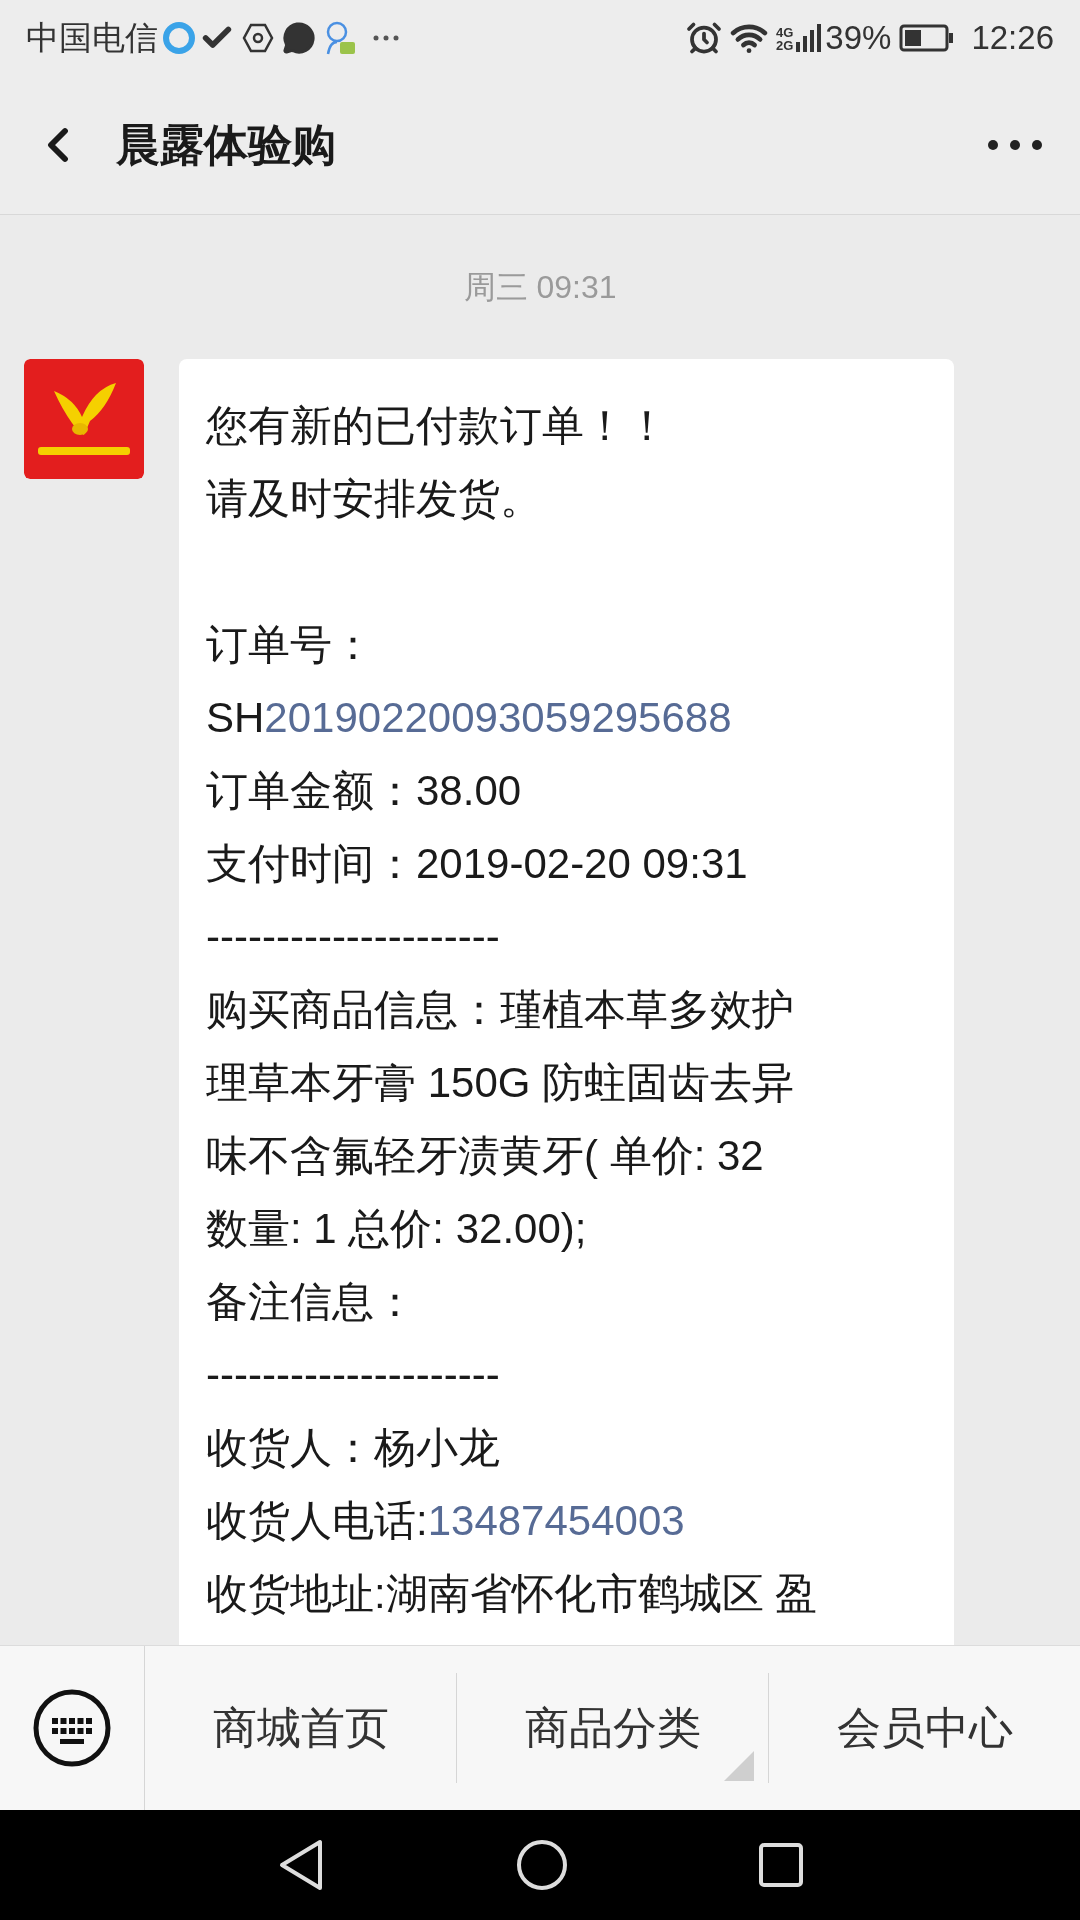 This screenshot has width=1080, height=1920. Describe the element at coordinates (92, 37) in the screenshot. I see `carrier-name: 中国电信` at that location.